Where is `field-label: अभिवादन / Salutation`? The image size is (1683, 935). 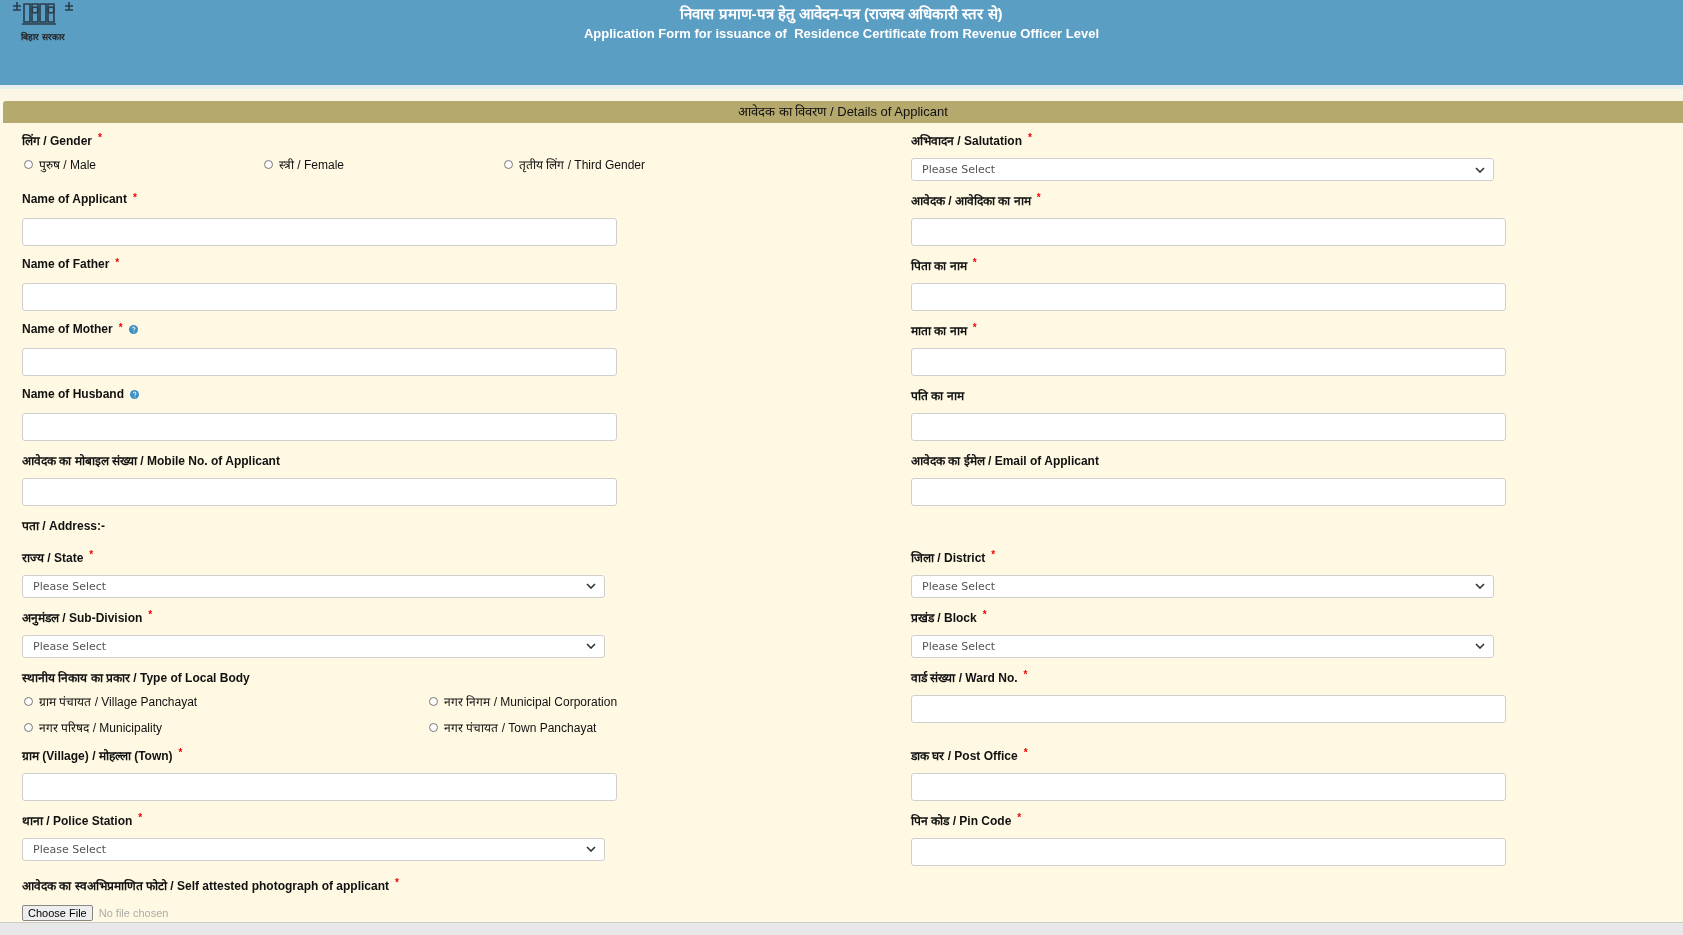 field-label: अभिवादन / Salutation is located at coordinates (966, 141).